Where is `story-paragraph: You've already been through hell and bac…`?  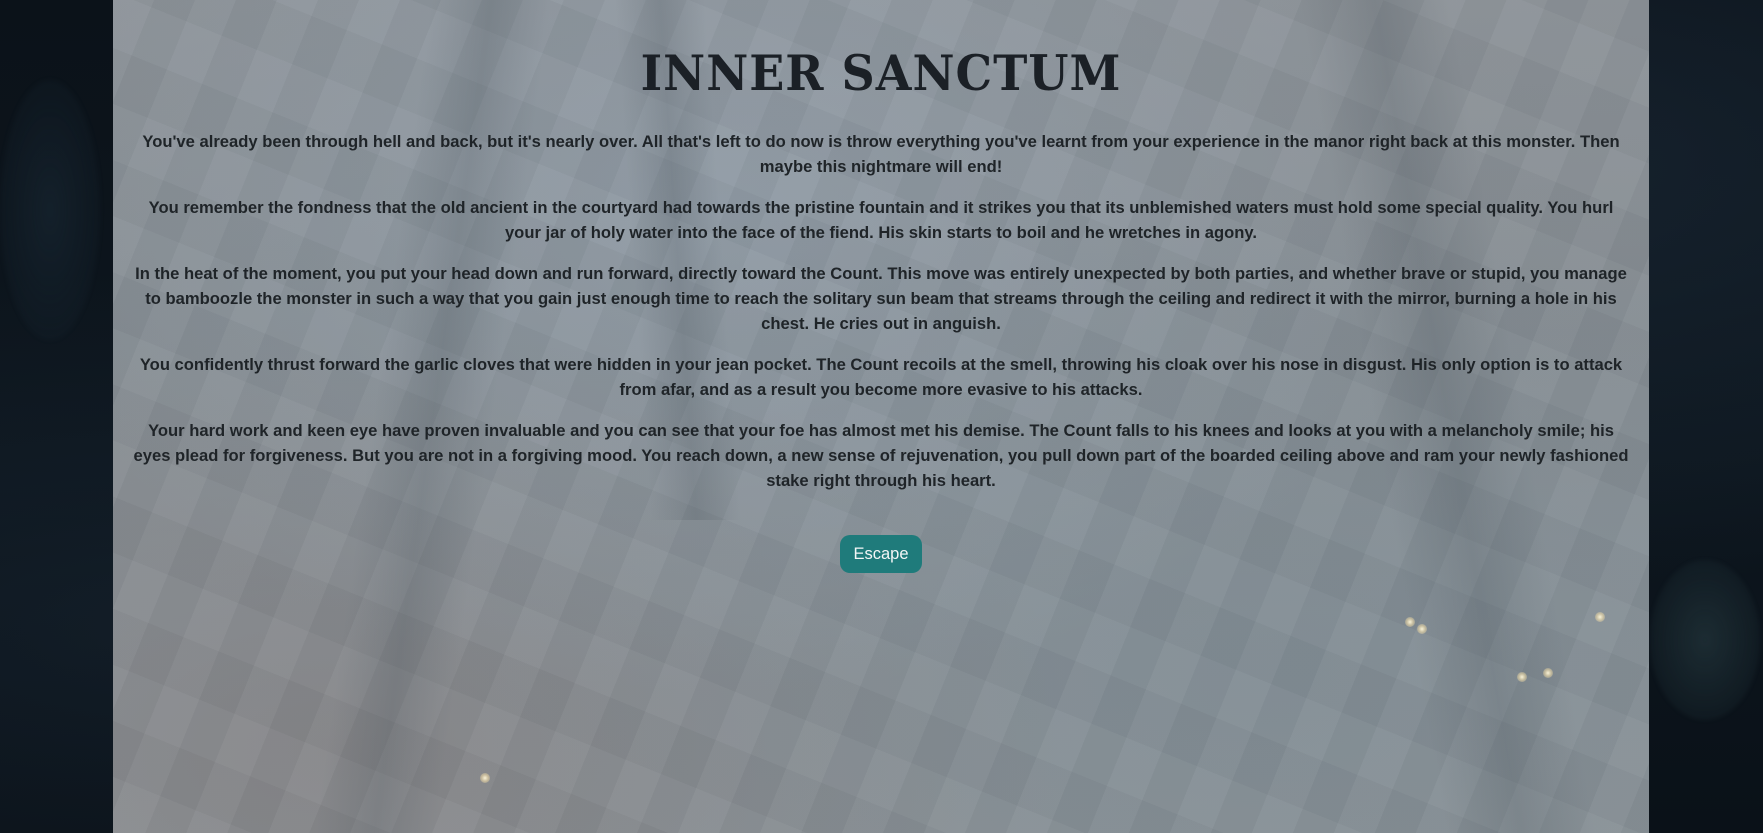 story-paragraph: You've already been through hell and bac… is located at coordinates (881, 154).